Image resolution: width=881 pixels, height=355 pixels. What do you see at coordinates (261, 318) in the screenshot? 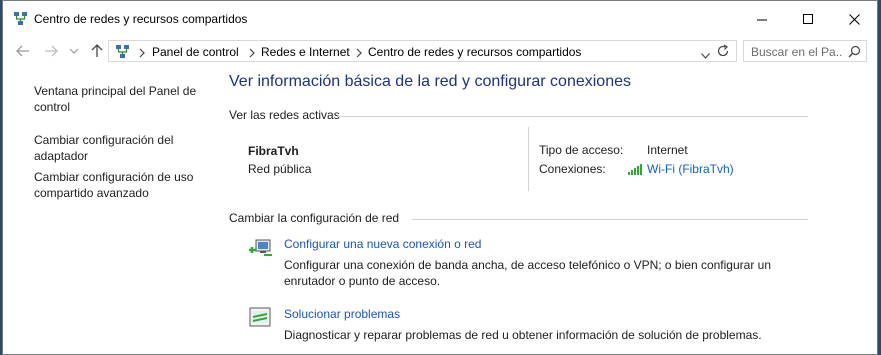
I see `troubleshoot-icon` at bounding box center [261, 318].